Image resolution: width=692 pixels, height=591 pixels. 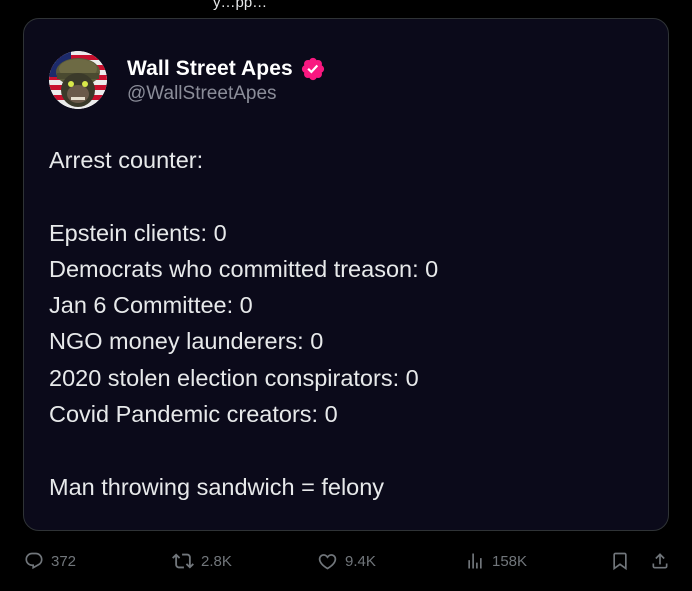 I want to click on views-button: 158K, so click(x=496, y=561).